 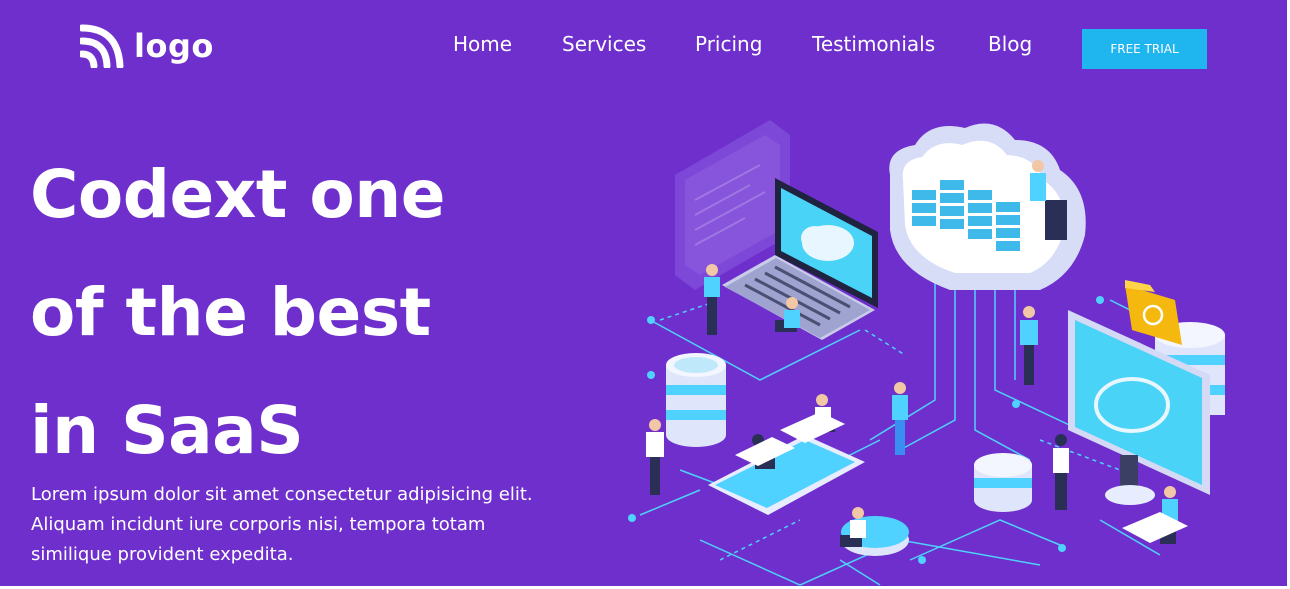 I want to click on free-trial-button: FREE TRIAL, so click(x=1144, y=49).